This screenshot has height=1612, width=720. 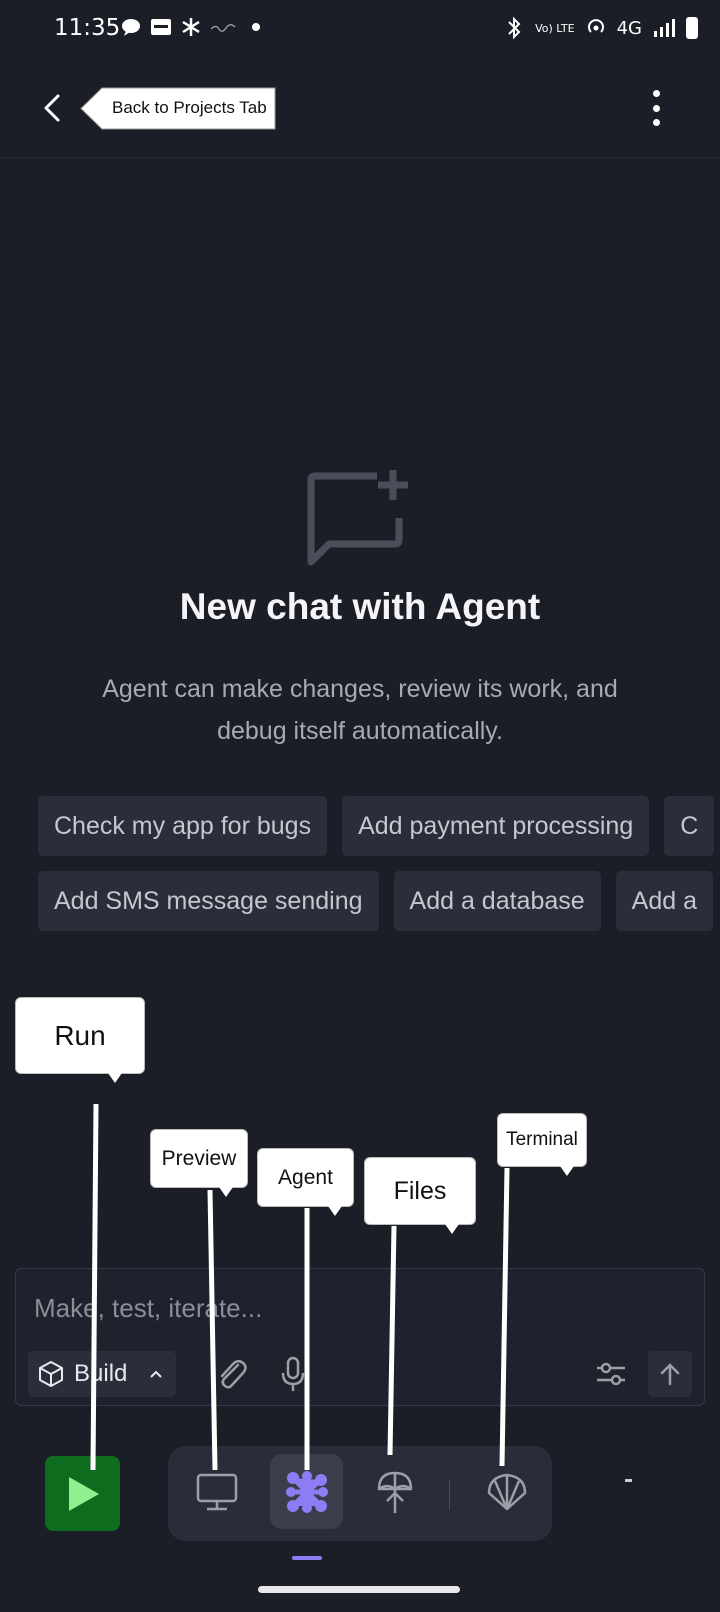 I want to click on monitor-icon, so click(x=216, y=1491).